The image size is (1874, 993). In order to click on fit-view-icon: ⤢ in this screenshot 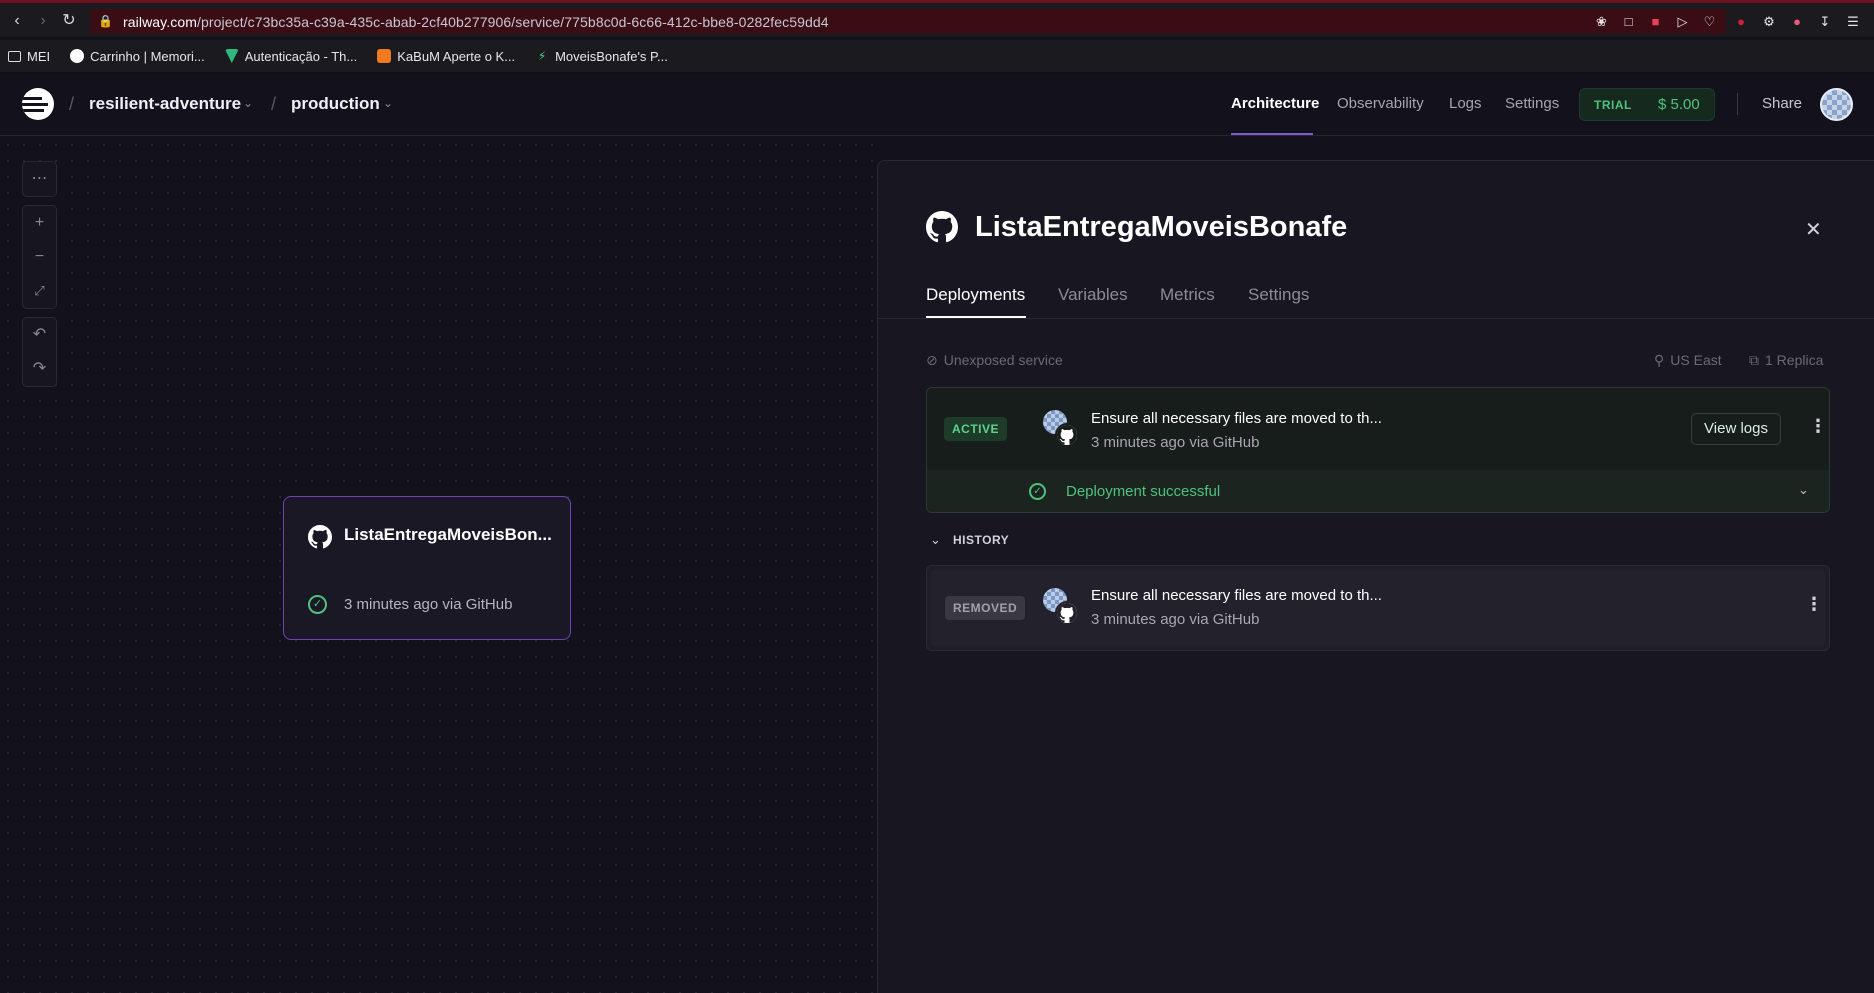, I will do `click(39, 291)`.